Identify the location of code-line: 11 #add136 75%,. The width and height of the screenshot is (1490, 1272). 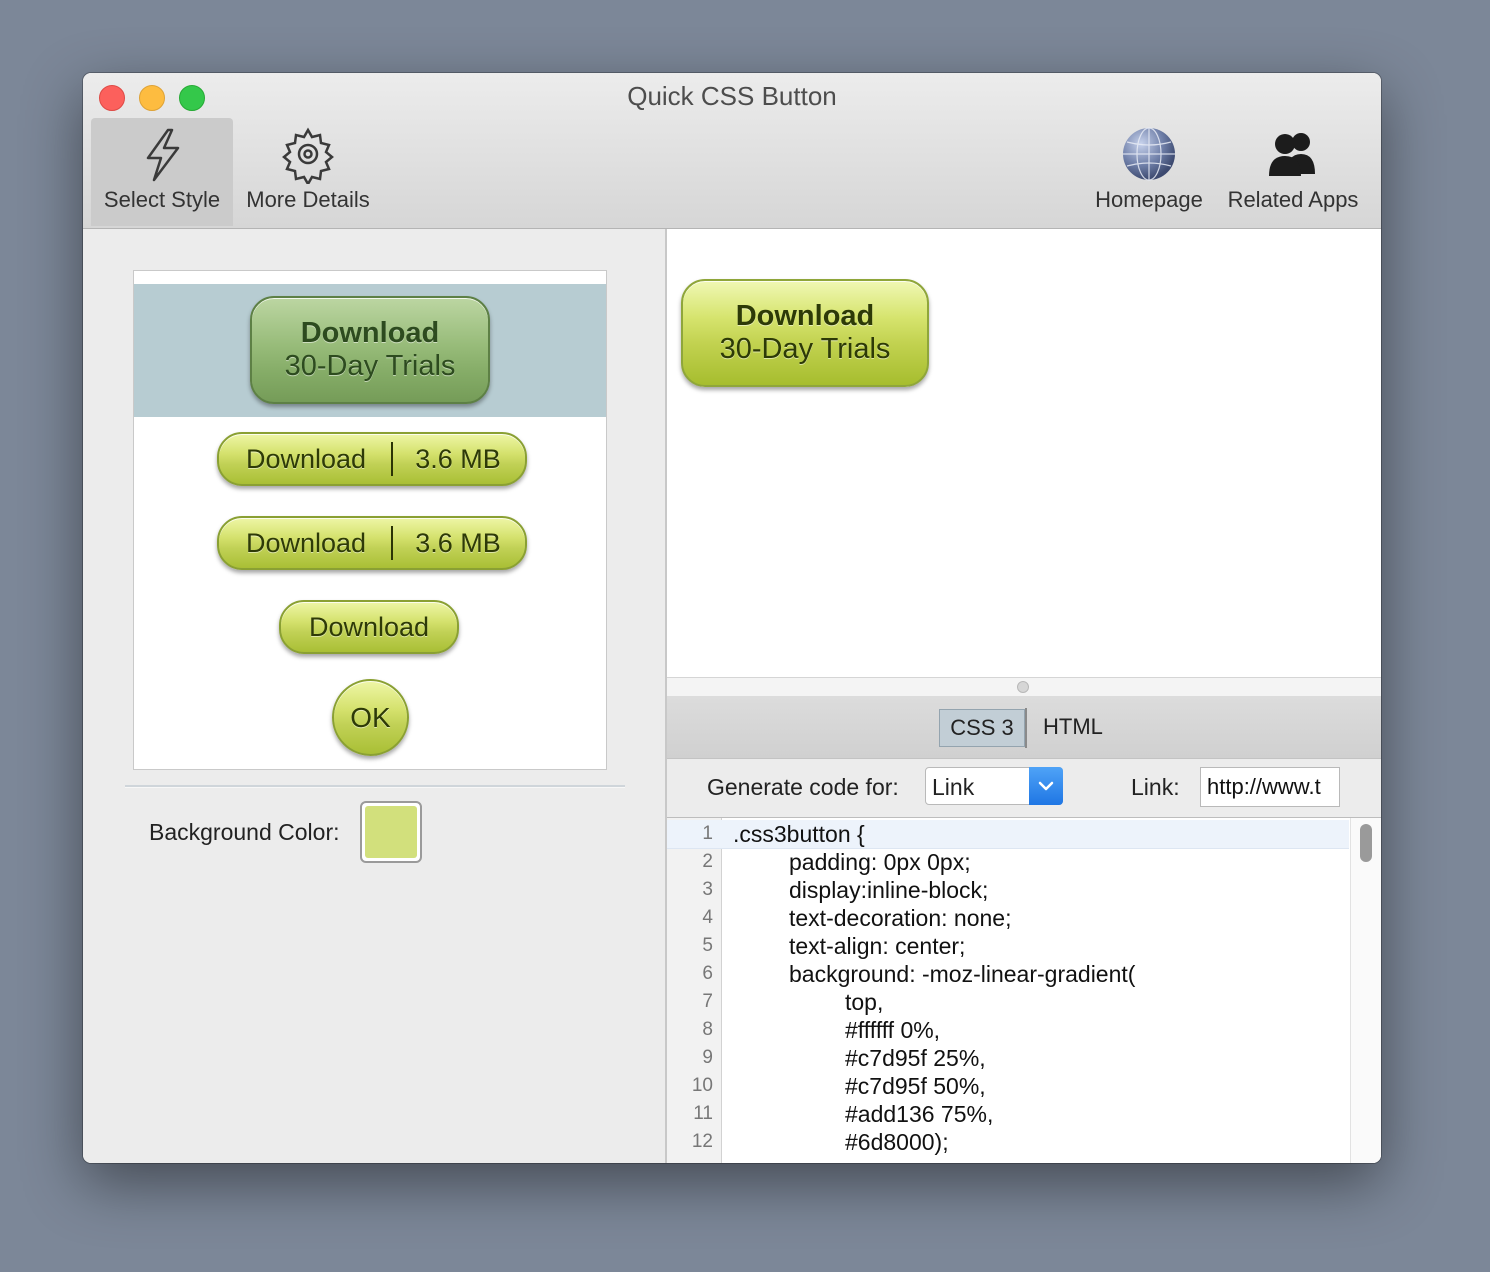
(1008, 1114).